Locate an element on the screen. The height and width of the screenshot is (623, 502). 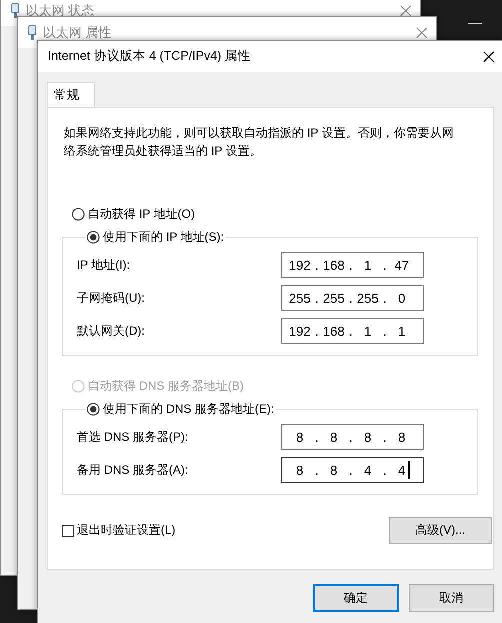
radio-label: 使用下面的 IP 地址(S): is located at coordinates (163, 237).